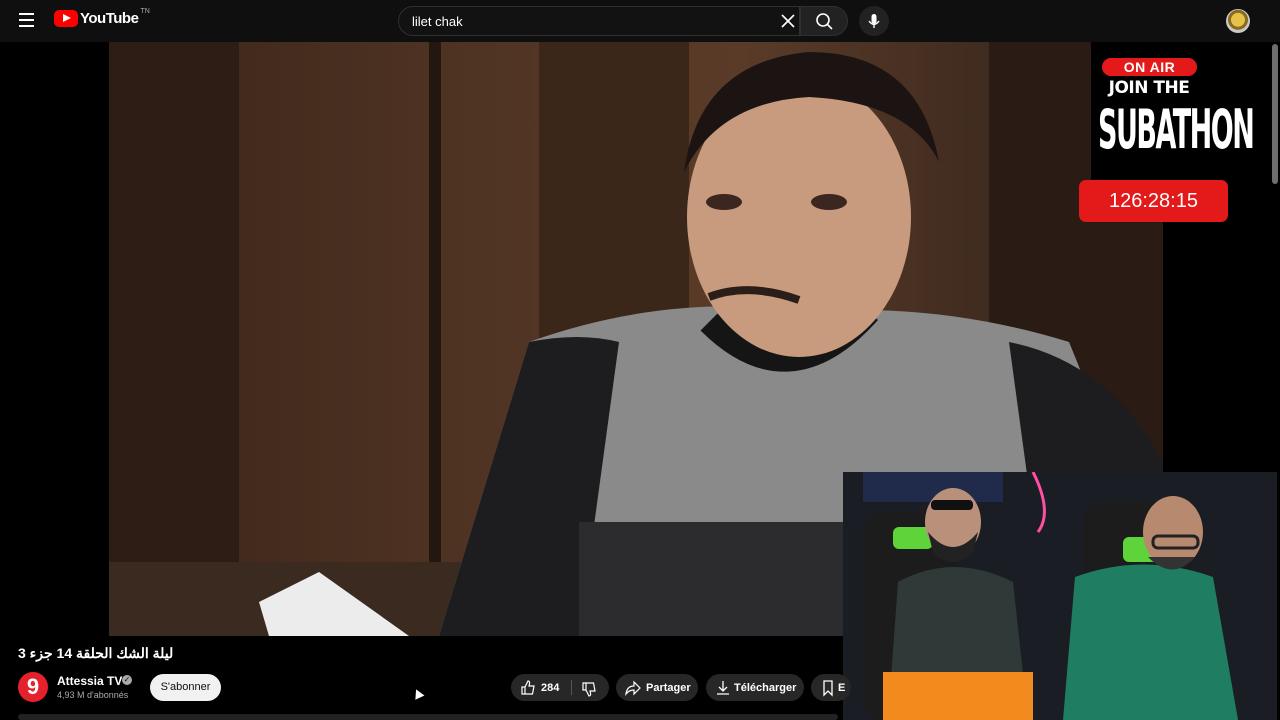 The height and width of the screenshot is (720, 1280). I want to click on voice-search-button, so click(874, 21).